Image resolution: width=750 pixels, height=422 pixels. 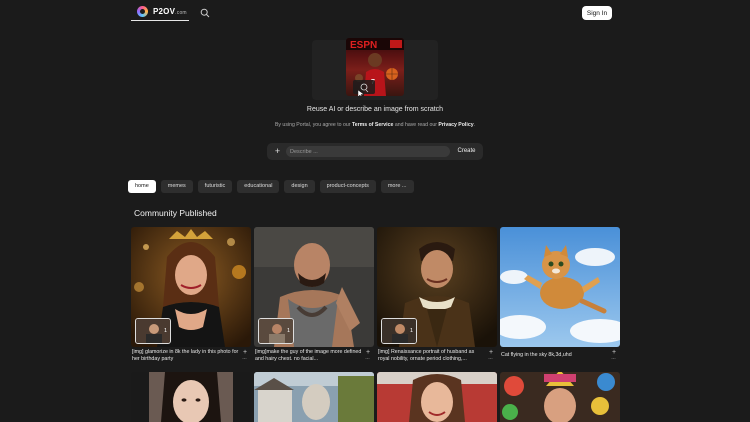 What do you see at coordinates (555, 355) in the screenshot?
I see `card-caption-4: Cat flying in the sky 8k,3d,uhd` at bounding box center [555, 355].